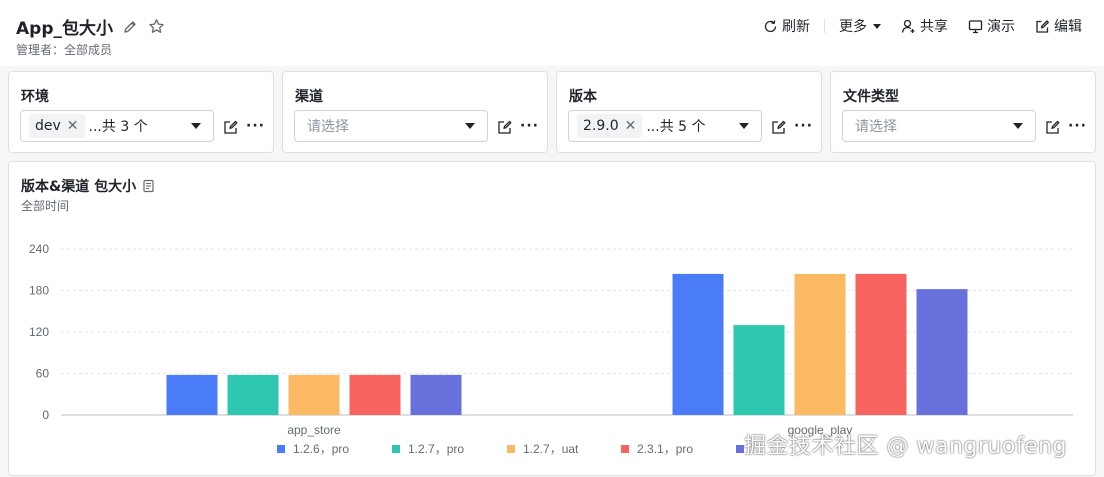 The image size is (1104, 477). Describe the element at coordinates (43, 374) in the screenshot. I see `y-tick-label: 60` at that location.